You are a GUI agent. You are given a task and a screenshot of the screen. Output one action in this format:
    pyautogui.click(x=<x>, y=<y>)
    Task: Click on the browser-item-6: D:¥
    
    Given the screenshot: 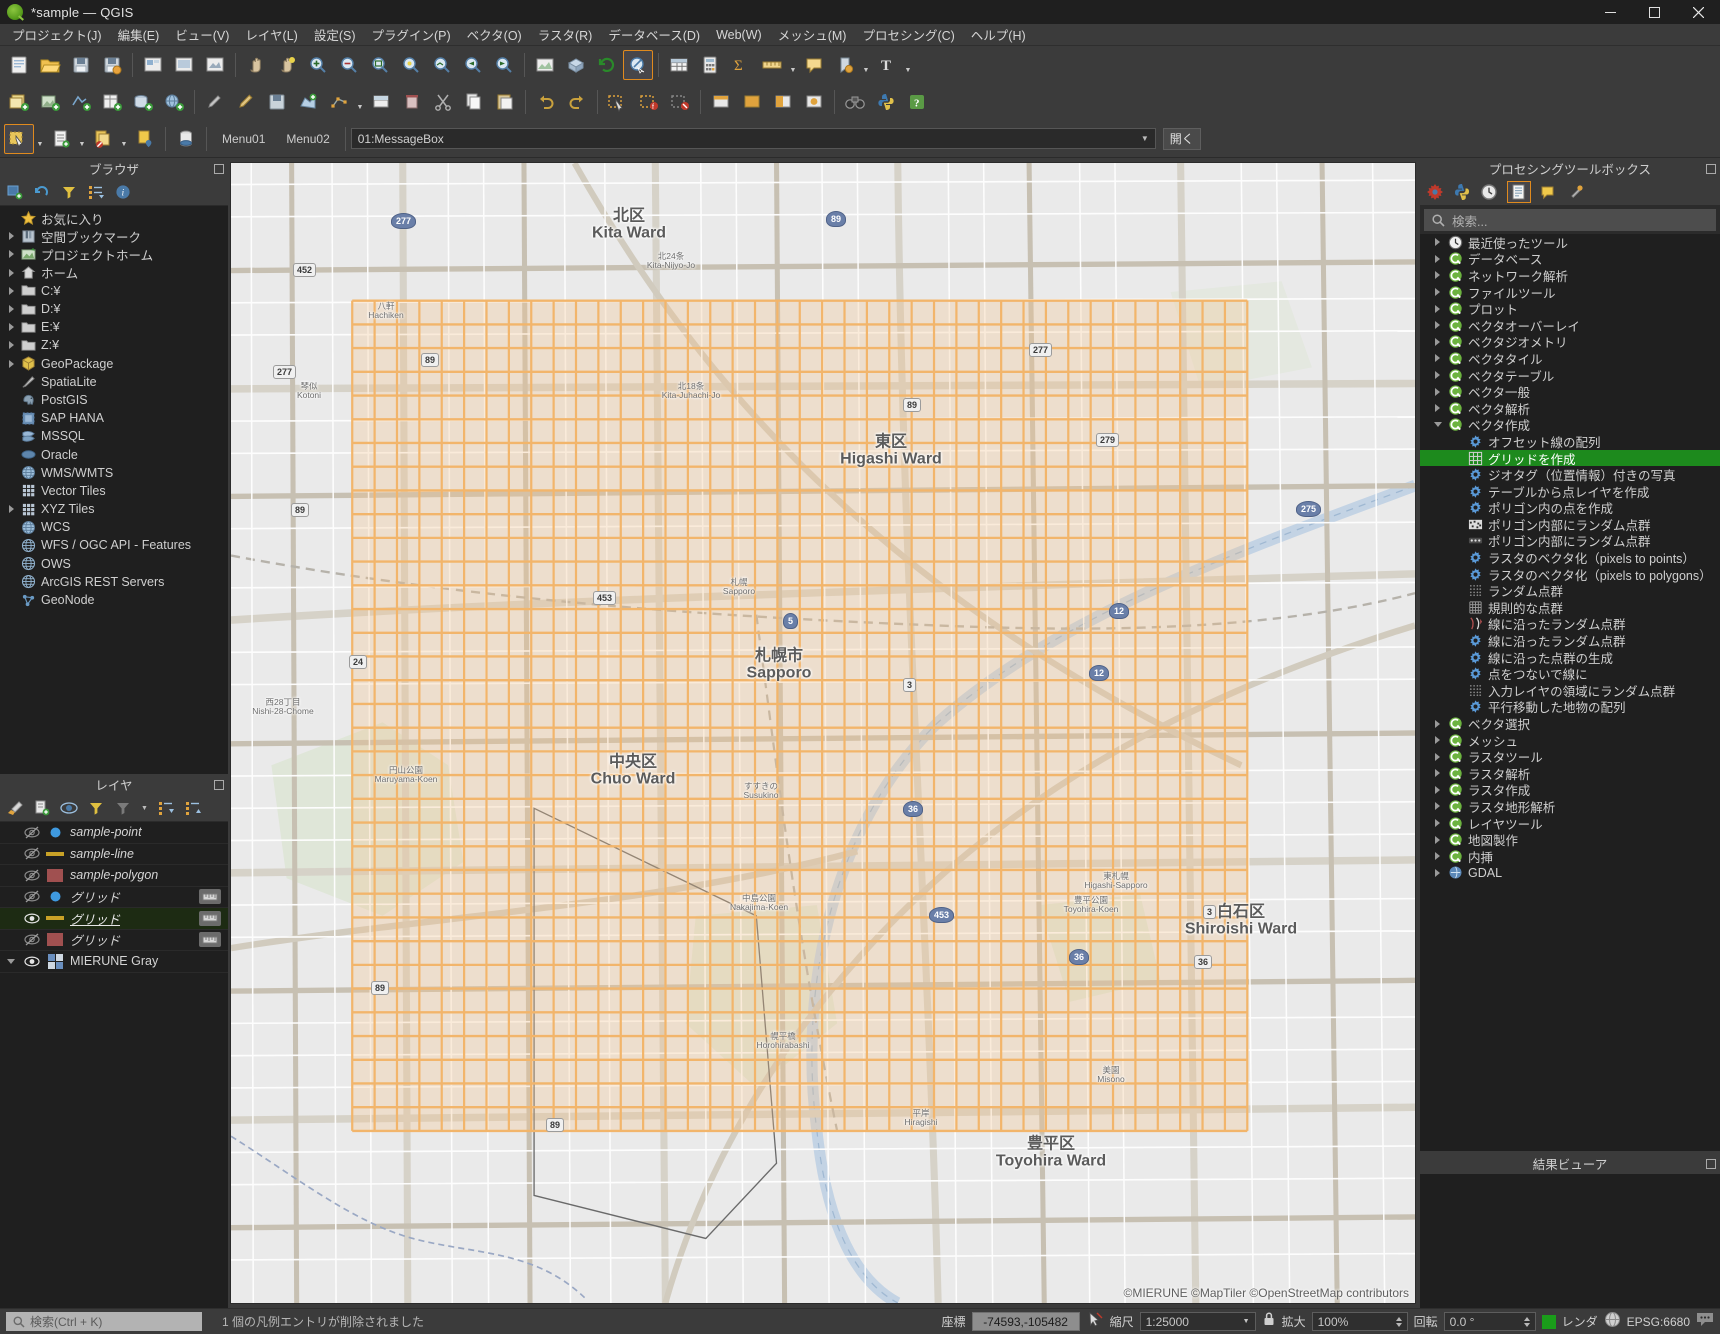 What is the action you would take?
    pyautogui.click(x=114, y=309)
    